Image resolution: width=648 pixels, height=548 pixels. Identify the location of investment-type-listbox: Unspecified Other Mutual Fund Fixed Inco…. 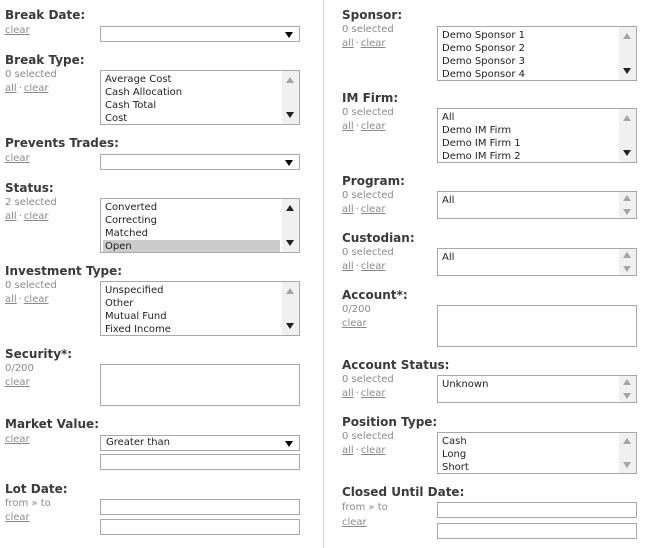
(200, 308).